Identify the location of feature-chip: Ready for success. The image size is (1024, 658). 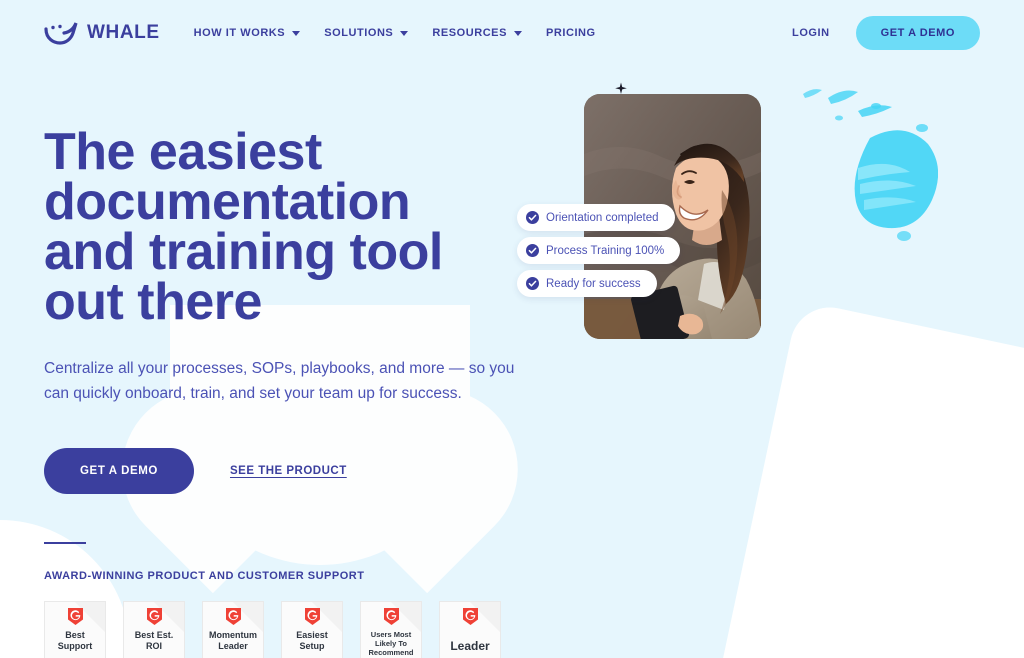
(587, 283).